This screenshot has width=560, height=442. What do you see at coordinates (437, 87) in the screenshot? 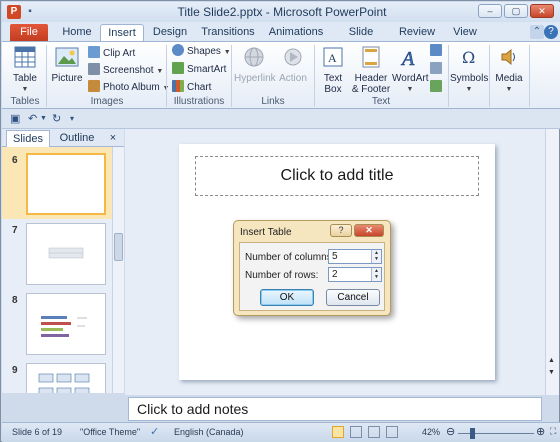
I see `object-button` at bounding box center [437, 87].